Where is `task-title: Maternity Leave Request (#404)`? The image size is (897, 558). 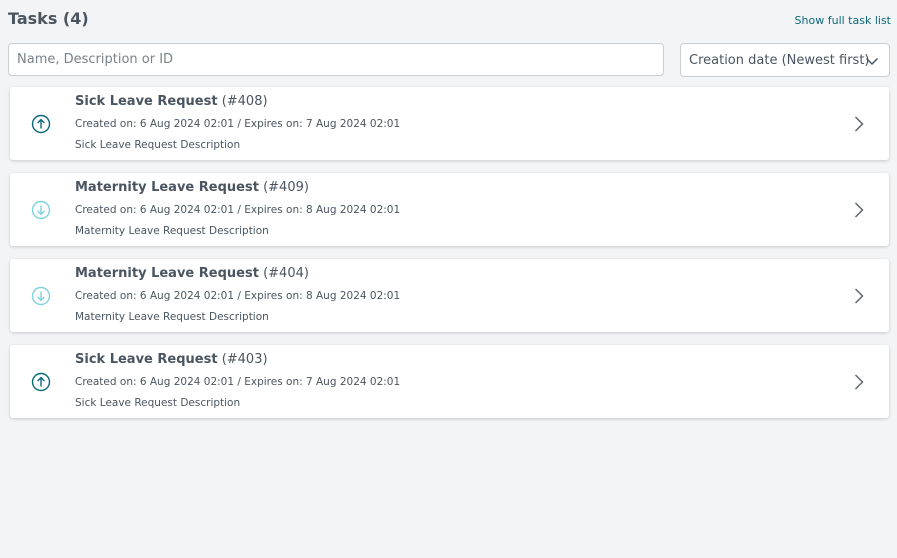
task-title: Maternity Leave Request (#404) is located at coordinates (192, 273).